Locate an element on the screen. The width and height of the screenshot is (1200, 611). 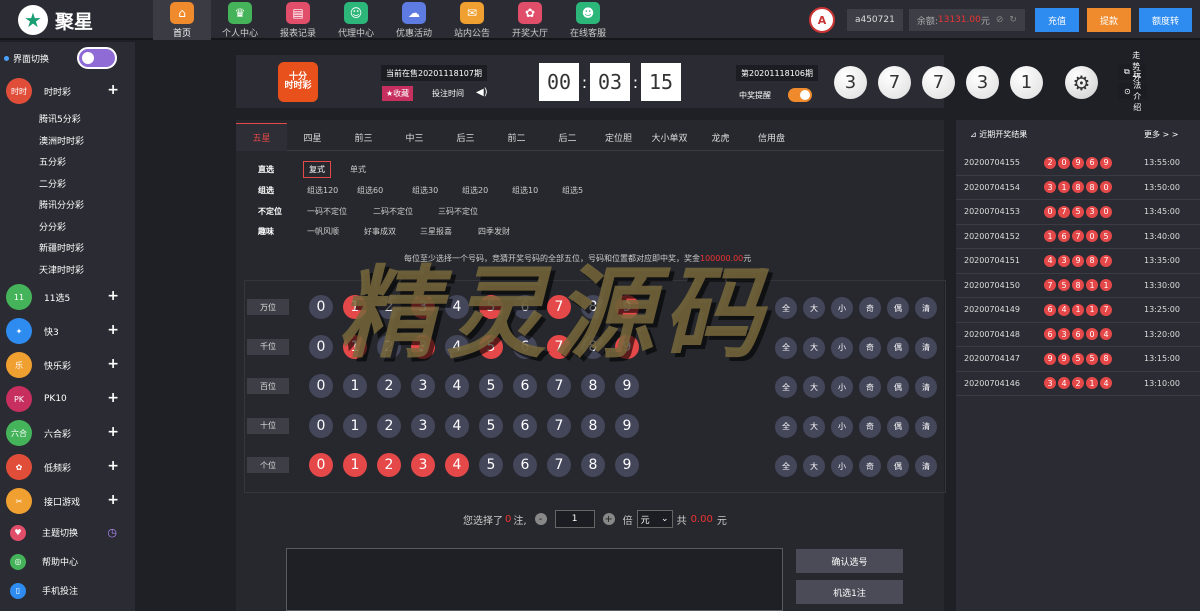
tab-6: 后二 is located at coordinates (567, 137).